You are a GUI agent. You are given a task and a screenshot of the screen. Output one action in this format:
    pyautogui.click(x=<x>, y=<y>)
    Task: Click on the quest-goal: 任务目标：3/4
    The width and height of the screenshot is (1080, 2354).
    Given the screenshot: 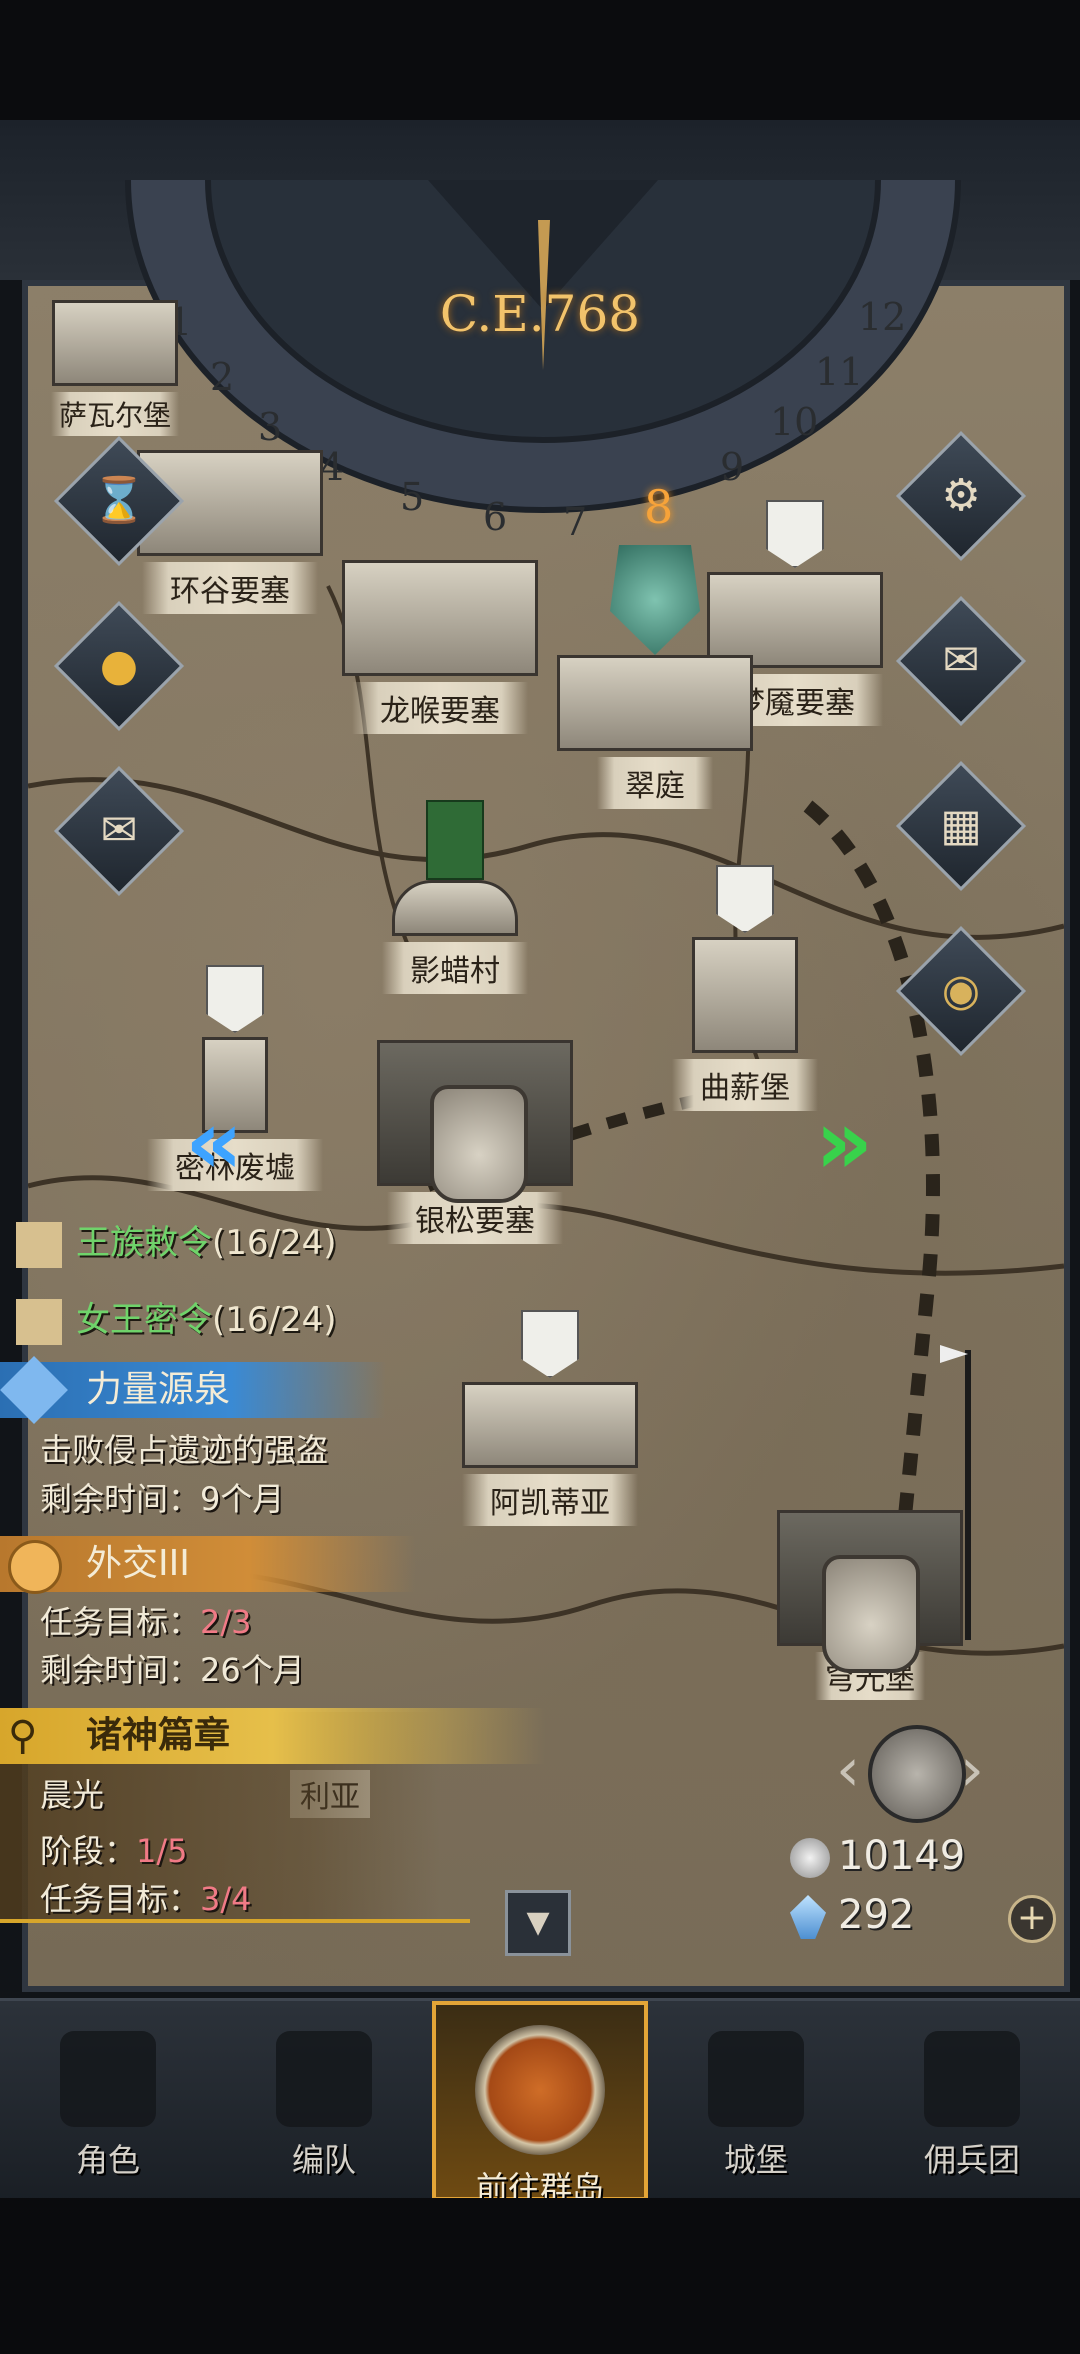 What is the action you would take?
    pyautogui.click(x=146, y=1897)
    